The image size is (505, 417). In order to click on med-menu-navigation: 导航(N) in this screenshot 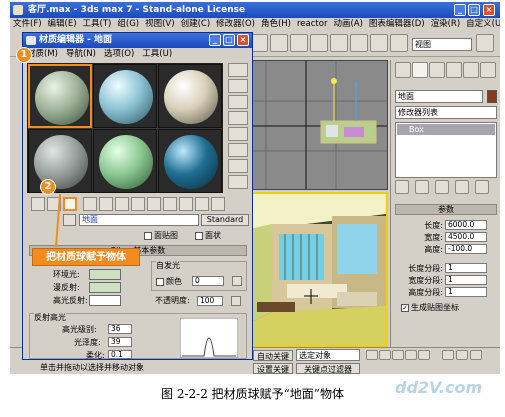, I will do `click(81, 54)`.